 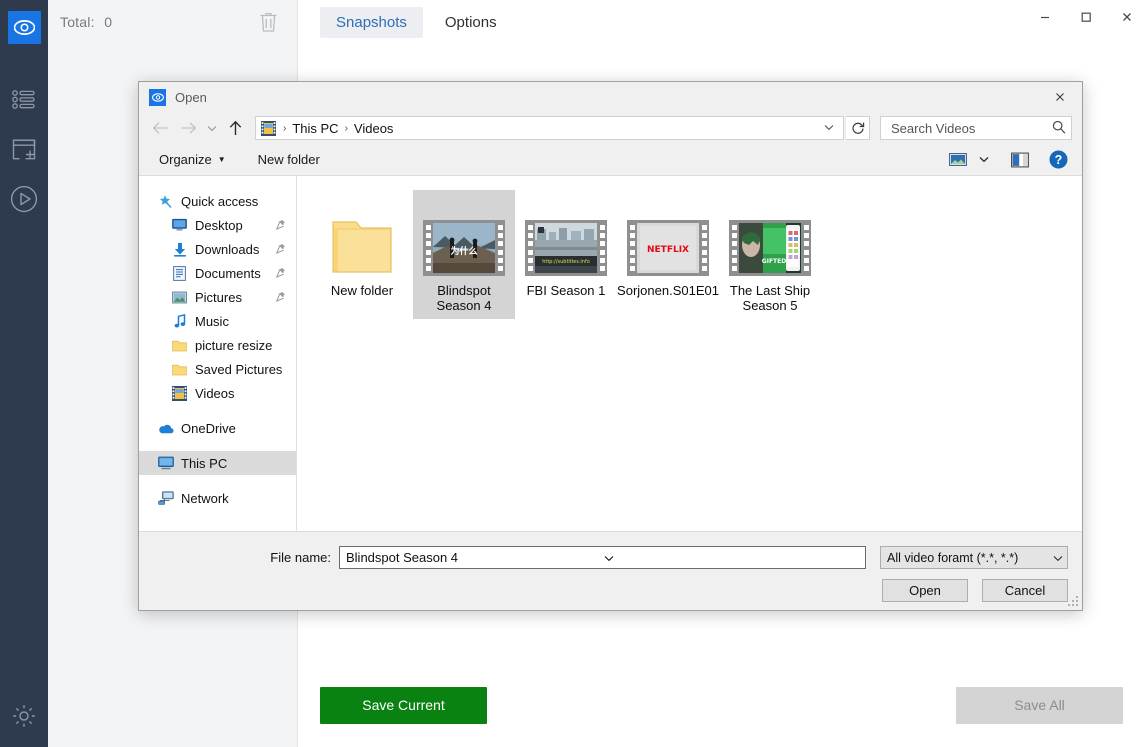 I want to click on organize-button: Organize ▼, so click(x=192, y=159).